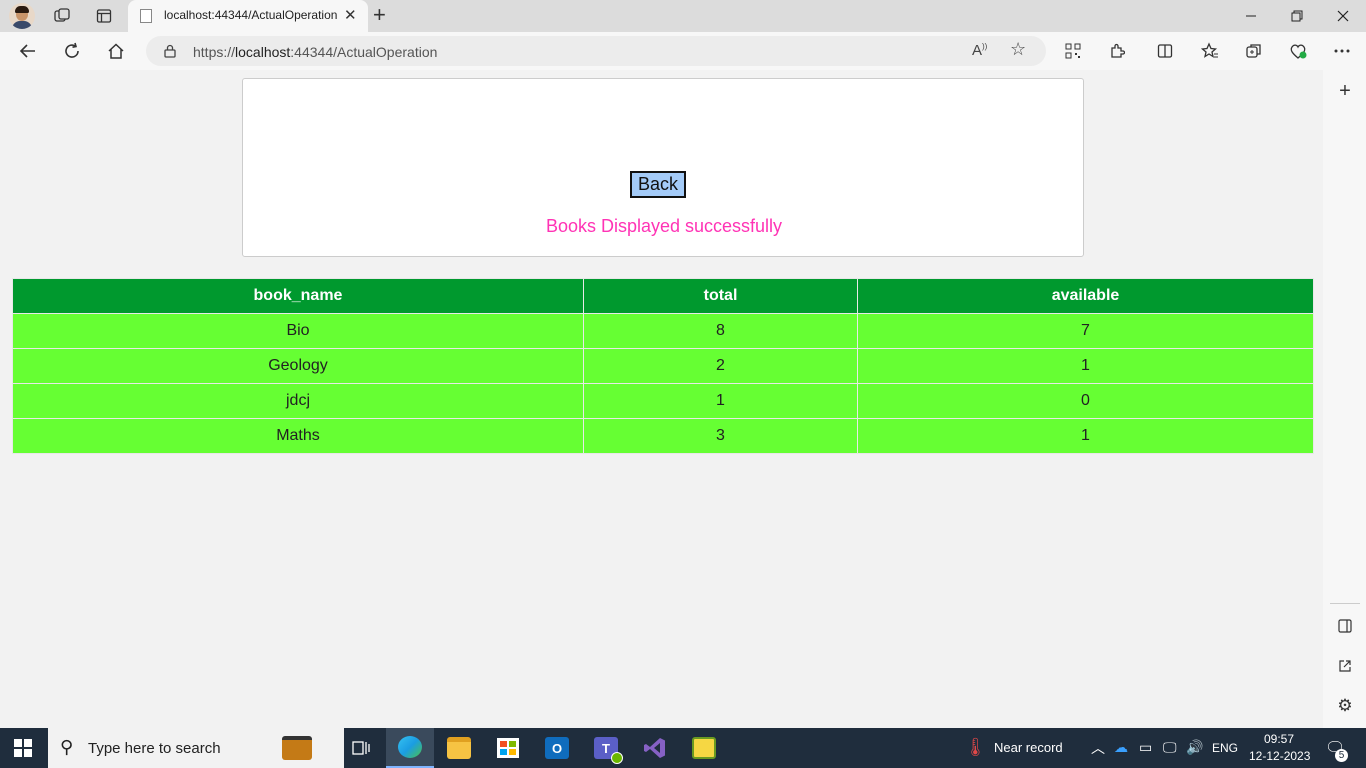 The width and height of the screenshot is (1366, 768). I want to click on tab-title: localhost:44344/ActualOperation, so click(251, 15).